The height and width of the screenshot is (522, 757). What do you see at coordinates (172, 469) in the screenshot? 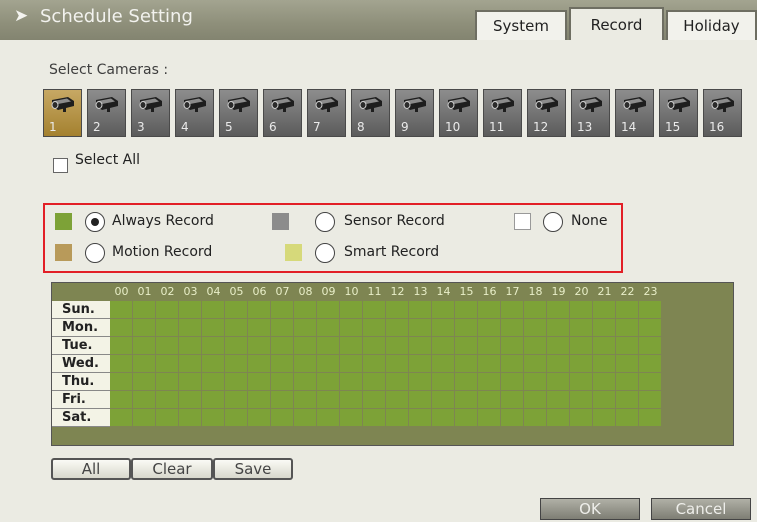
I see `clear-button: Clear` at bounding box center [172, 469].